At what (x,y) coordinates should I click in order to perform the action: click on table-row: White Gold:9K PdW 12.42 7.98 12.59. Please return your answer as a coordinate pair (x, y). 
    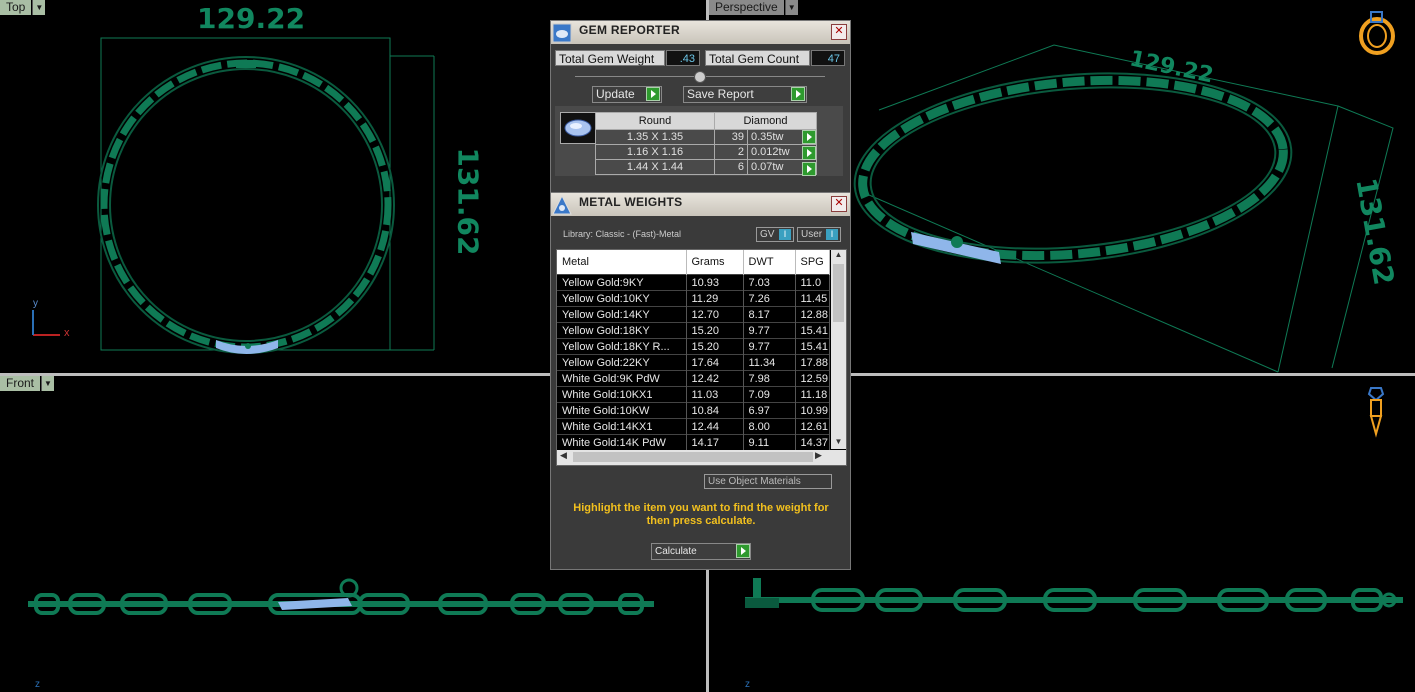
    Looking at the image, I should click on (693, 378).